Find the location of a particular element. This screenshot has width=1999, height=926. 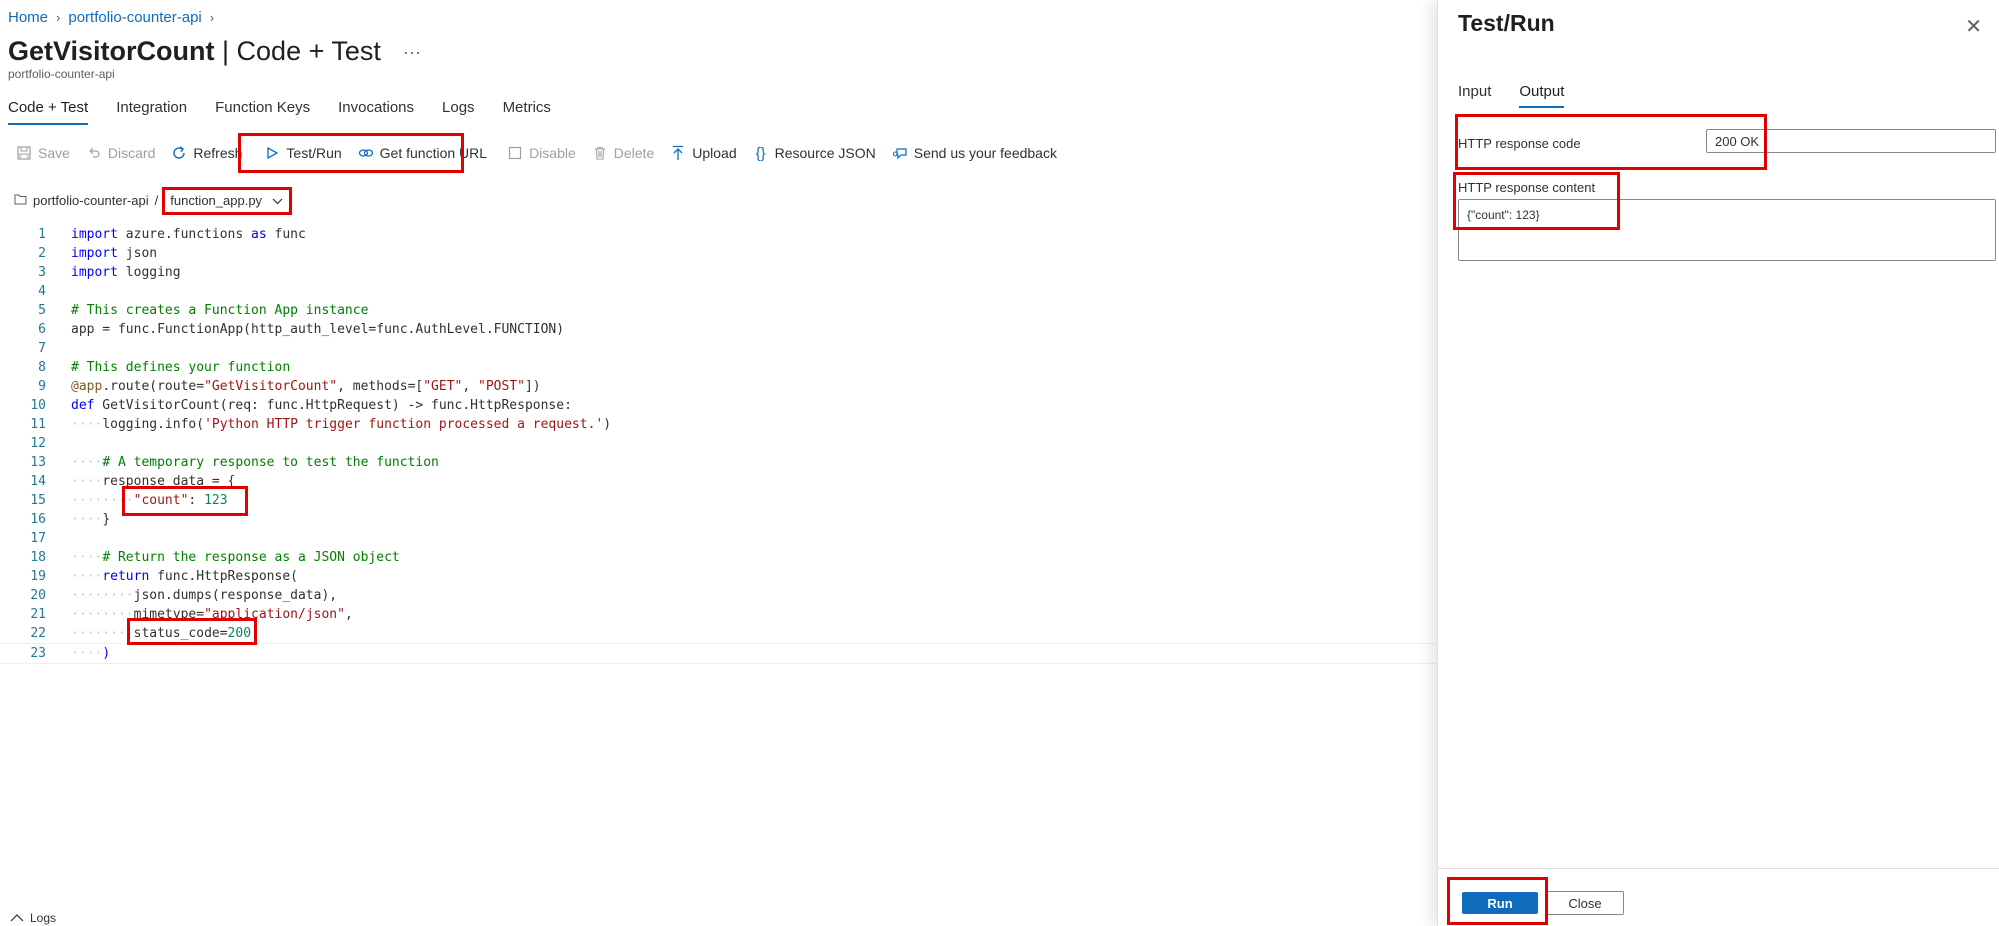

logs-label: Logs is located at coordinates (43, 918).